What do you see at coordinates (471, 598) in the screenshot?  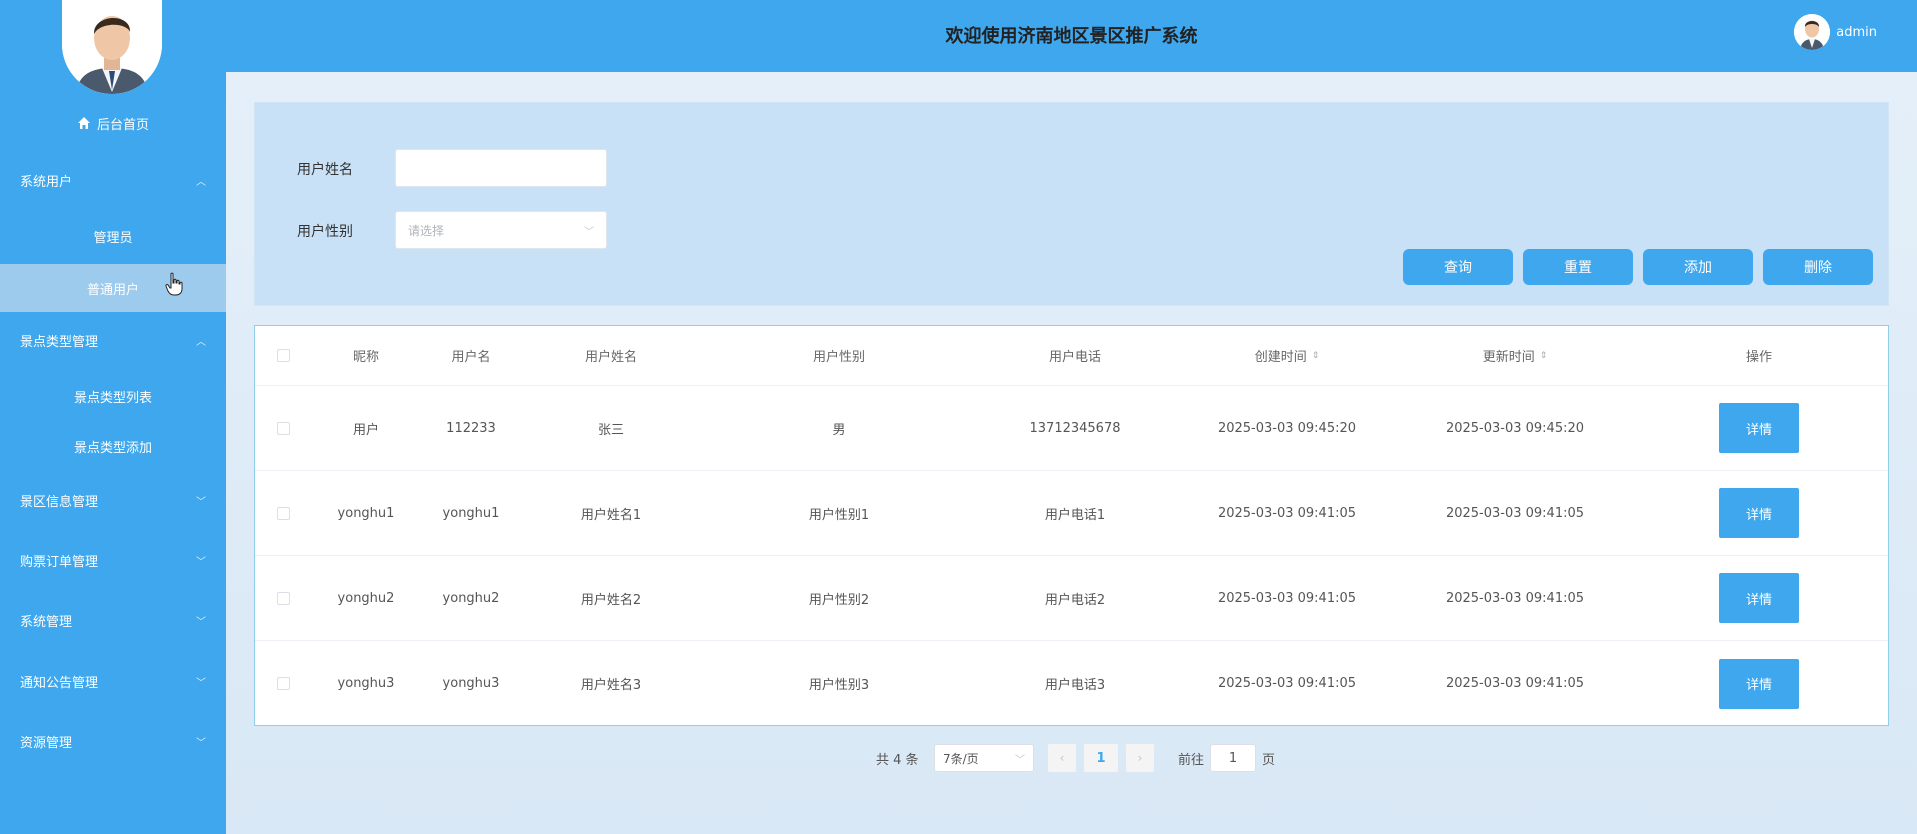 I see `cell-username: yonghu2` at bounding box center [471, 598].